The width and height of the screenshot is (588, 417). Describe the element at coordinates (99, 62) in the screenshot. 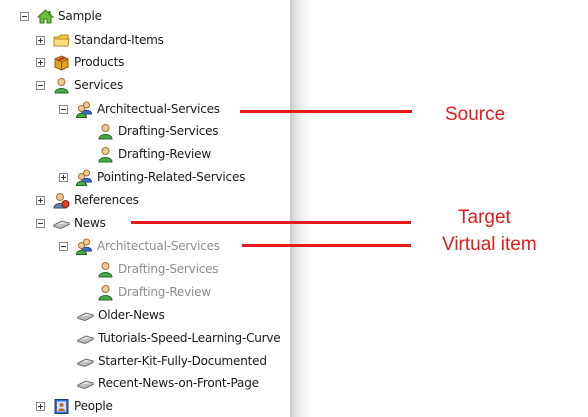

I see `tree-item-label: Products` at that location.